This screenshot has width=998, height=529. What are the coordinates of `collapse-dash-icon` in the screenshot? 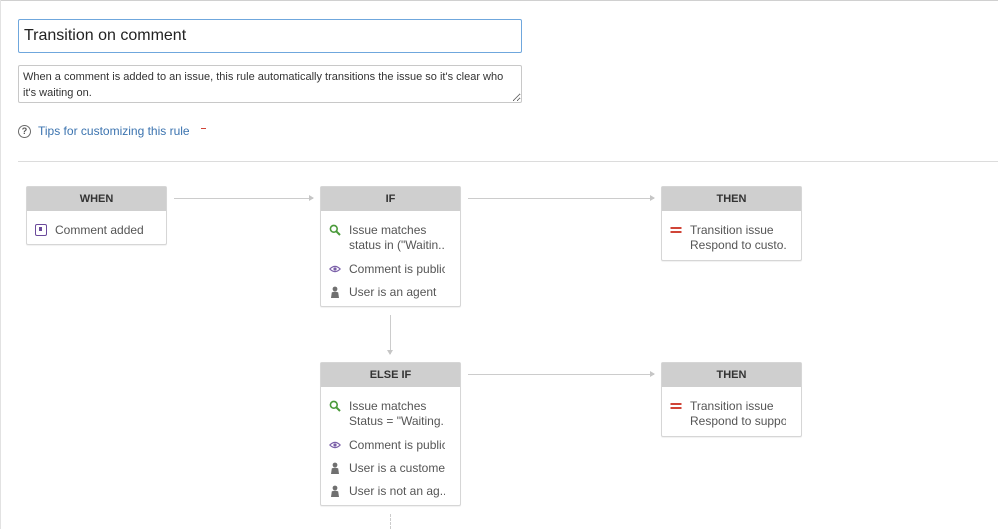 It's located at (203, 128).